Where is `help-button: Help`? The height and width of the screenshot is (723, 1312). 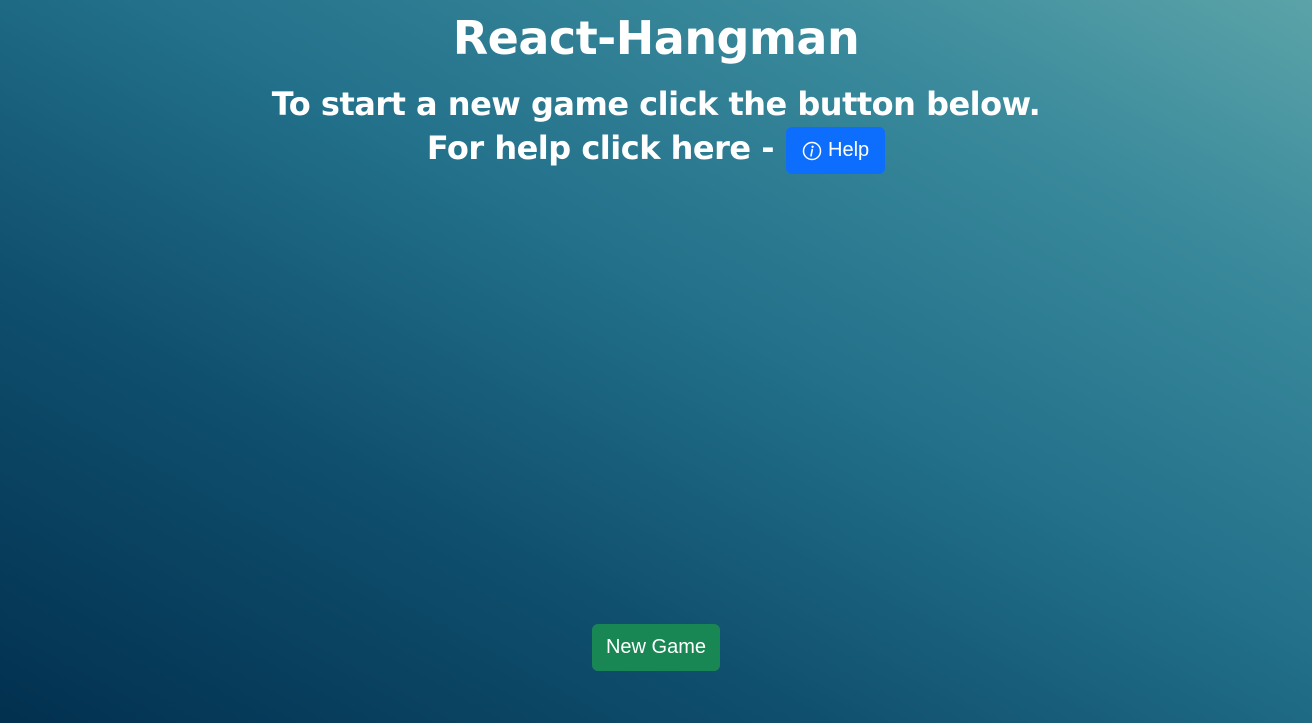 help-button: Help is located at coordinates (836, 150).